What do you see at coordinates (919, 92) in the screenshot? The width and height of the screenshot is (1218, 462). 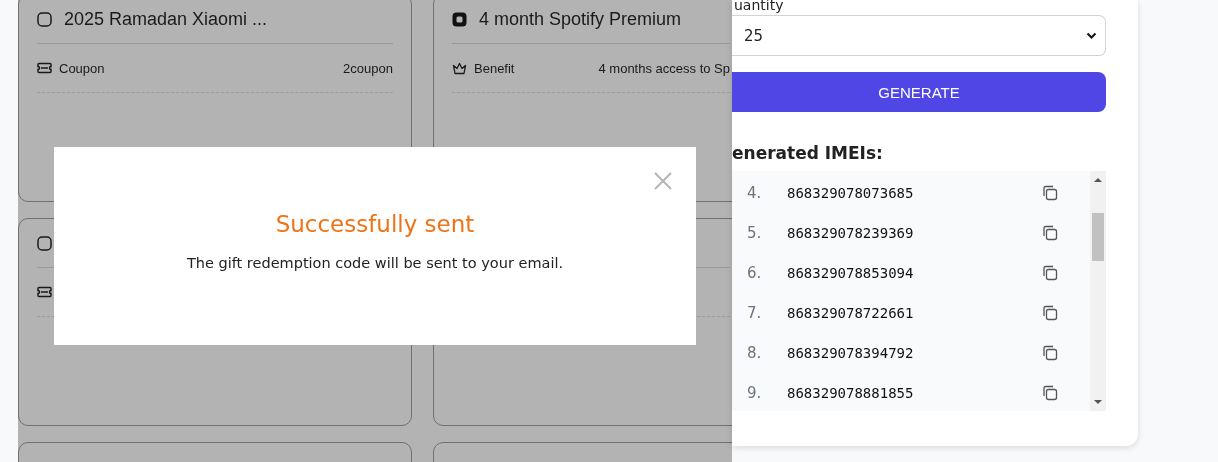 I see `generate-button: GENERATE` at bounding box center [919, 92].